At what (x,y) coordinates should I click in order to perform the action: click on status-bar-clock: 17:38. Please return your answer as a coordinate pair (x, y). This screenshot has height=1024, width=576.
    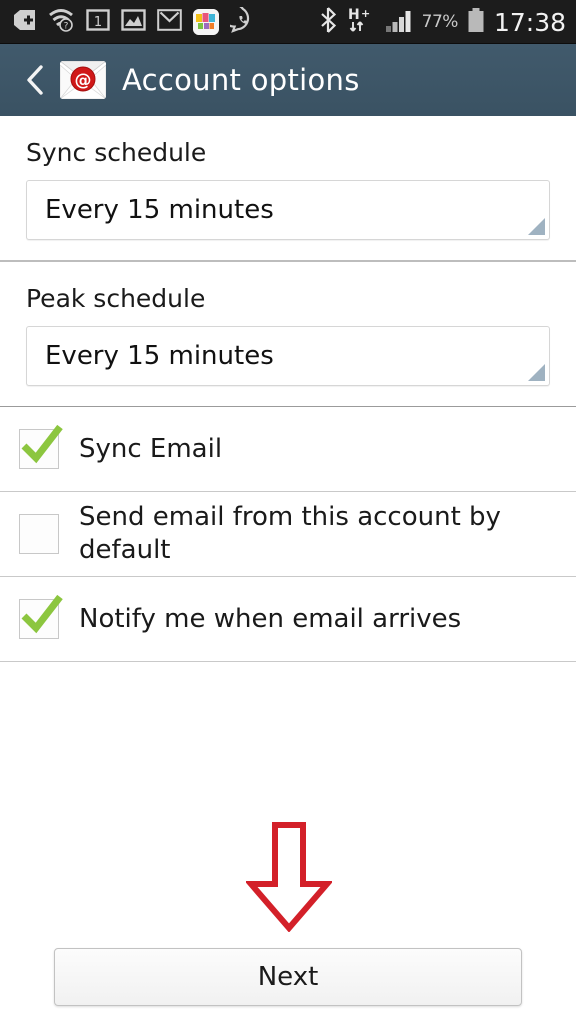
    Looking at the image, I should click on (529, 22).